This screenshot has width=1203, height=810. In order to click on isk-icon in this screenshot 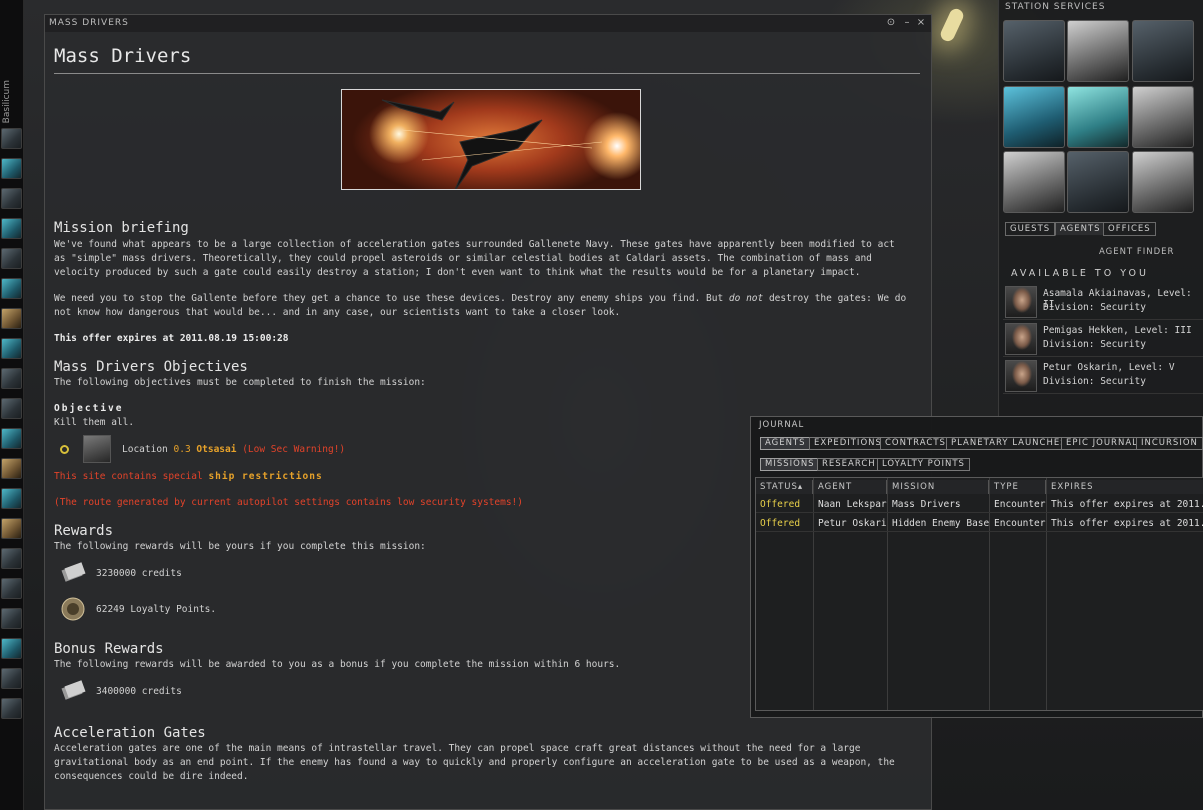, I will do `click(73, 573)`.